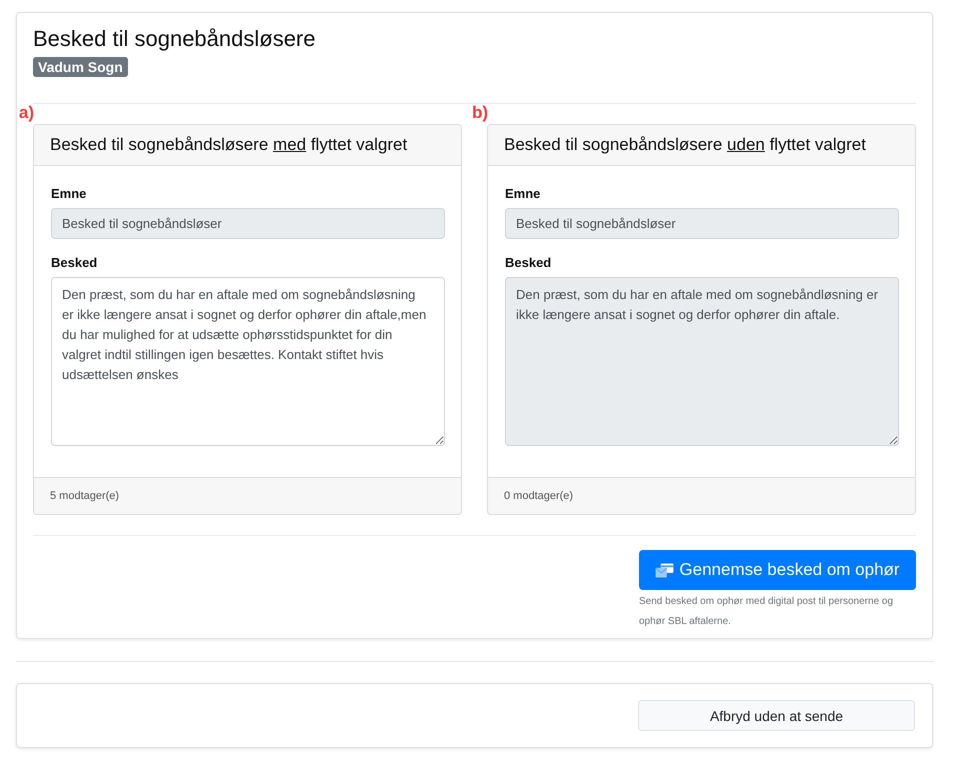 Image resolution: width=953 pixels, height=760 pixels. I want to click on panel-title: Besked til sognebåndsløsere med flyttet valgret, so click(247, 145).